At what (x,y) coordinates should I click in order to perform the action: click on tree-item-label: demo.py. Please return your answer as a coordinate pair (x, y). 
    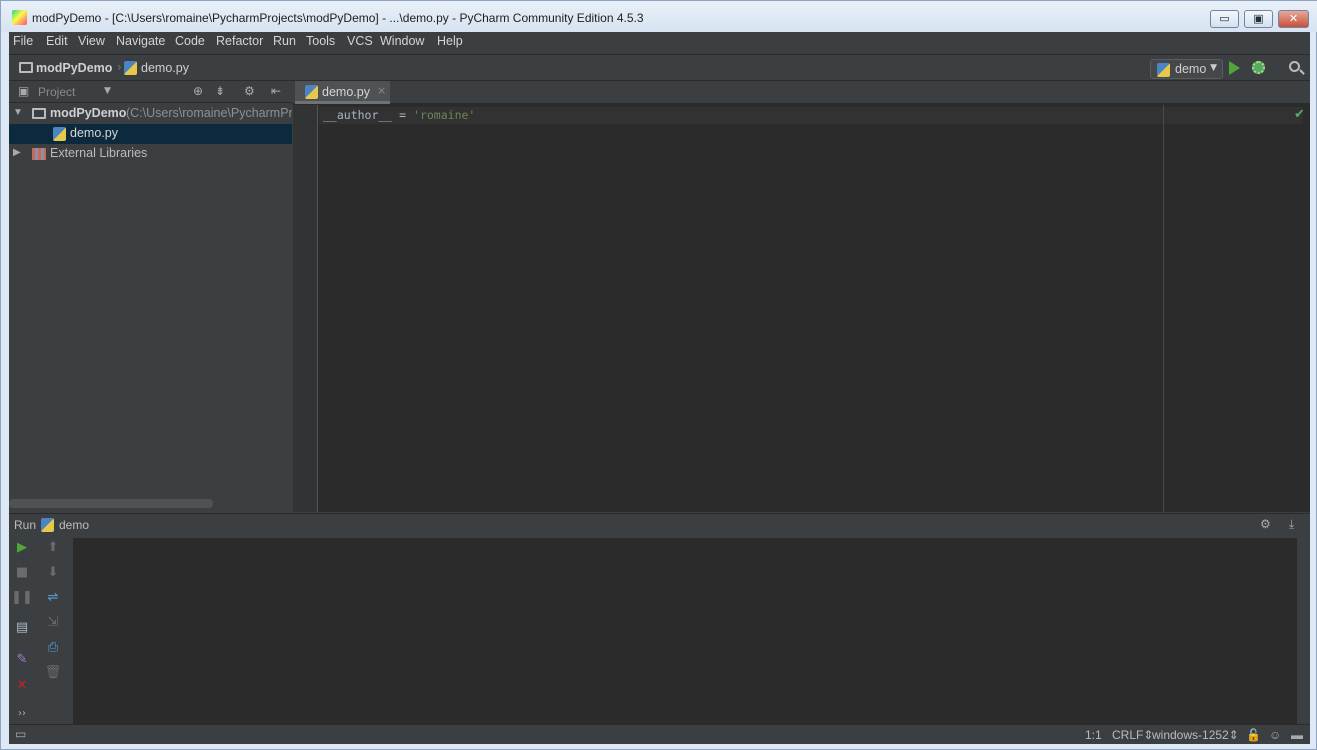
    Looking at the image, I should click on (94, 133).